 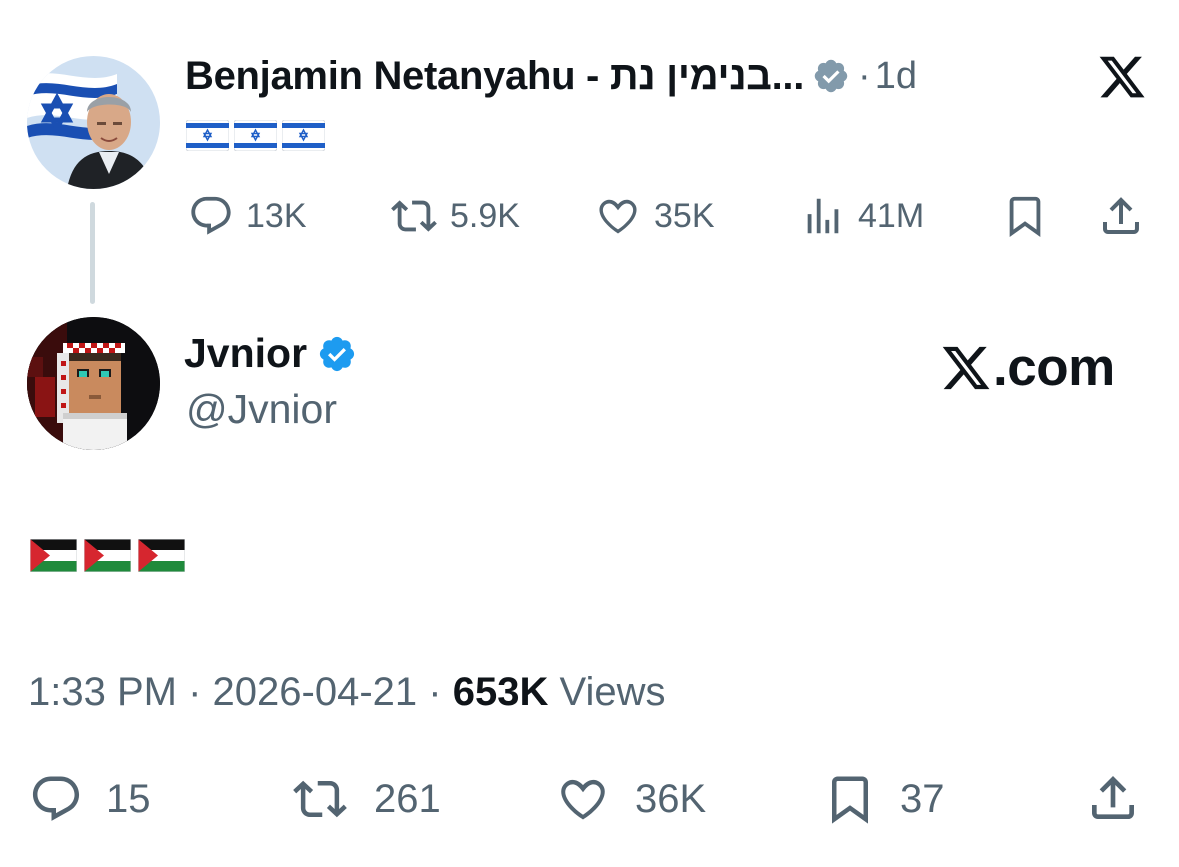 What do you see at coordinates (883, 799) in the screenshot?
I see `reply-bookmark-button: 37` at bounding box center [883, 799].